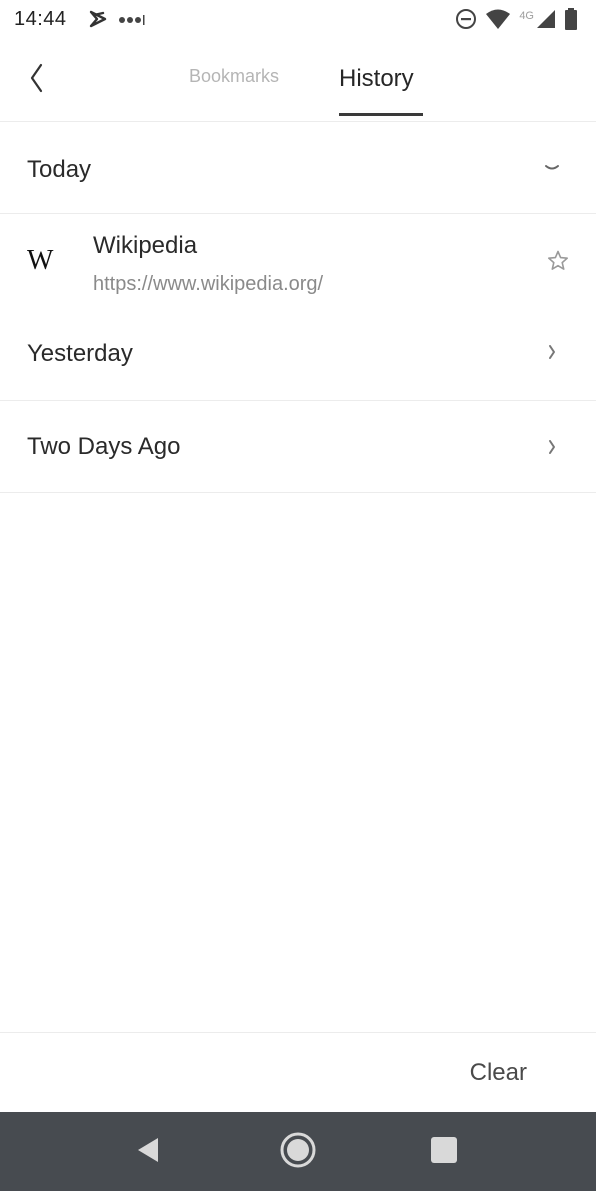 The height and width of the screenshot is (1191, 596). Describe the element at coordinates (298, 168) in the screenshot. I see `section-today: Today` at that location.